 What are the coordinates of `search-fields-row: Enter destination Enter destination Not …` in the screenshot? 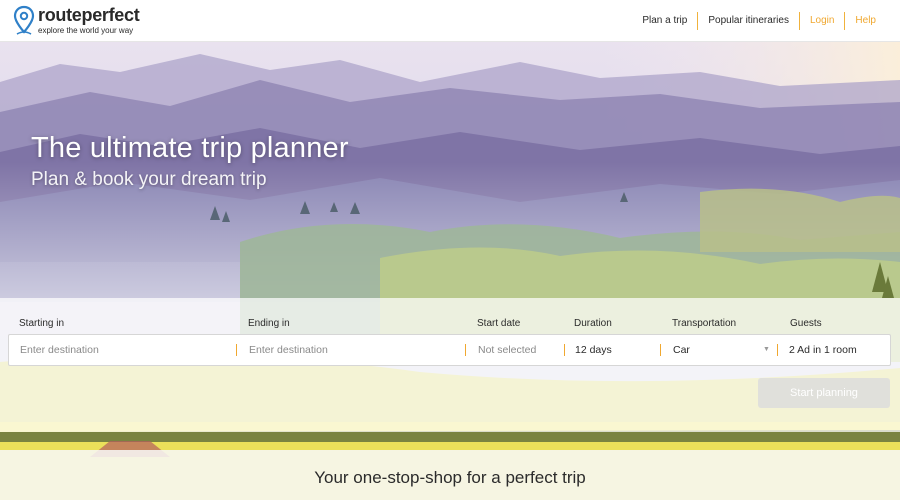 It's located at (449, 350).